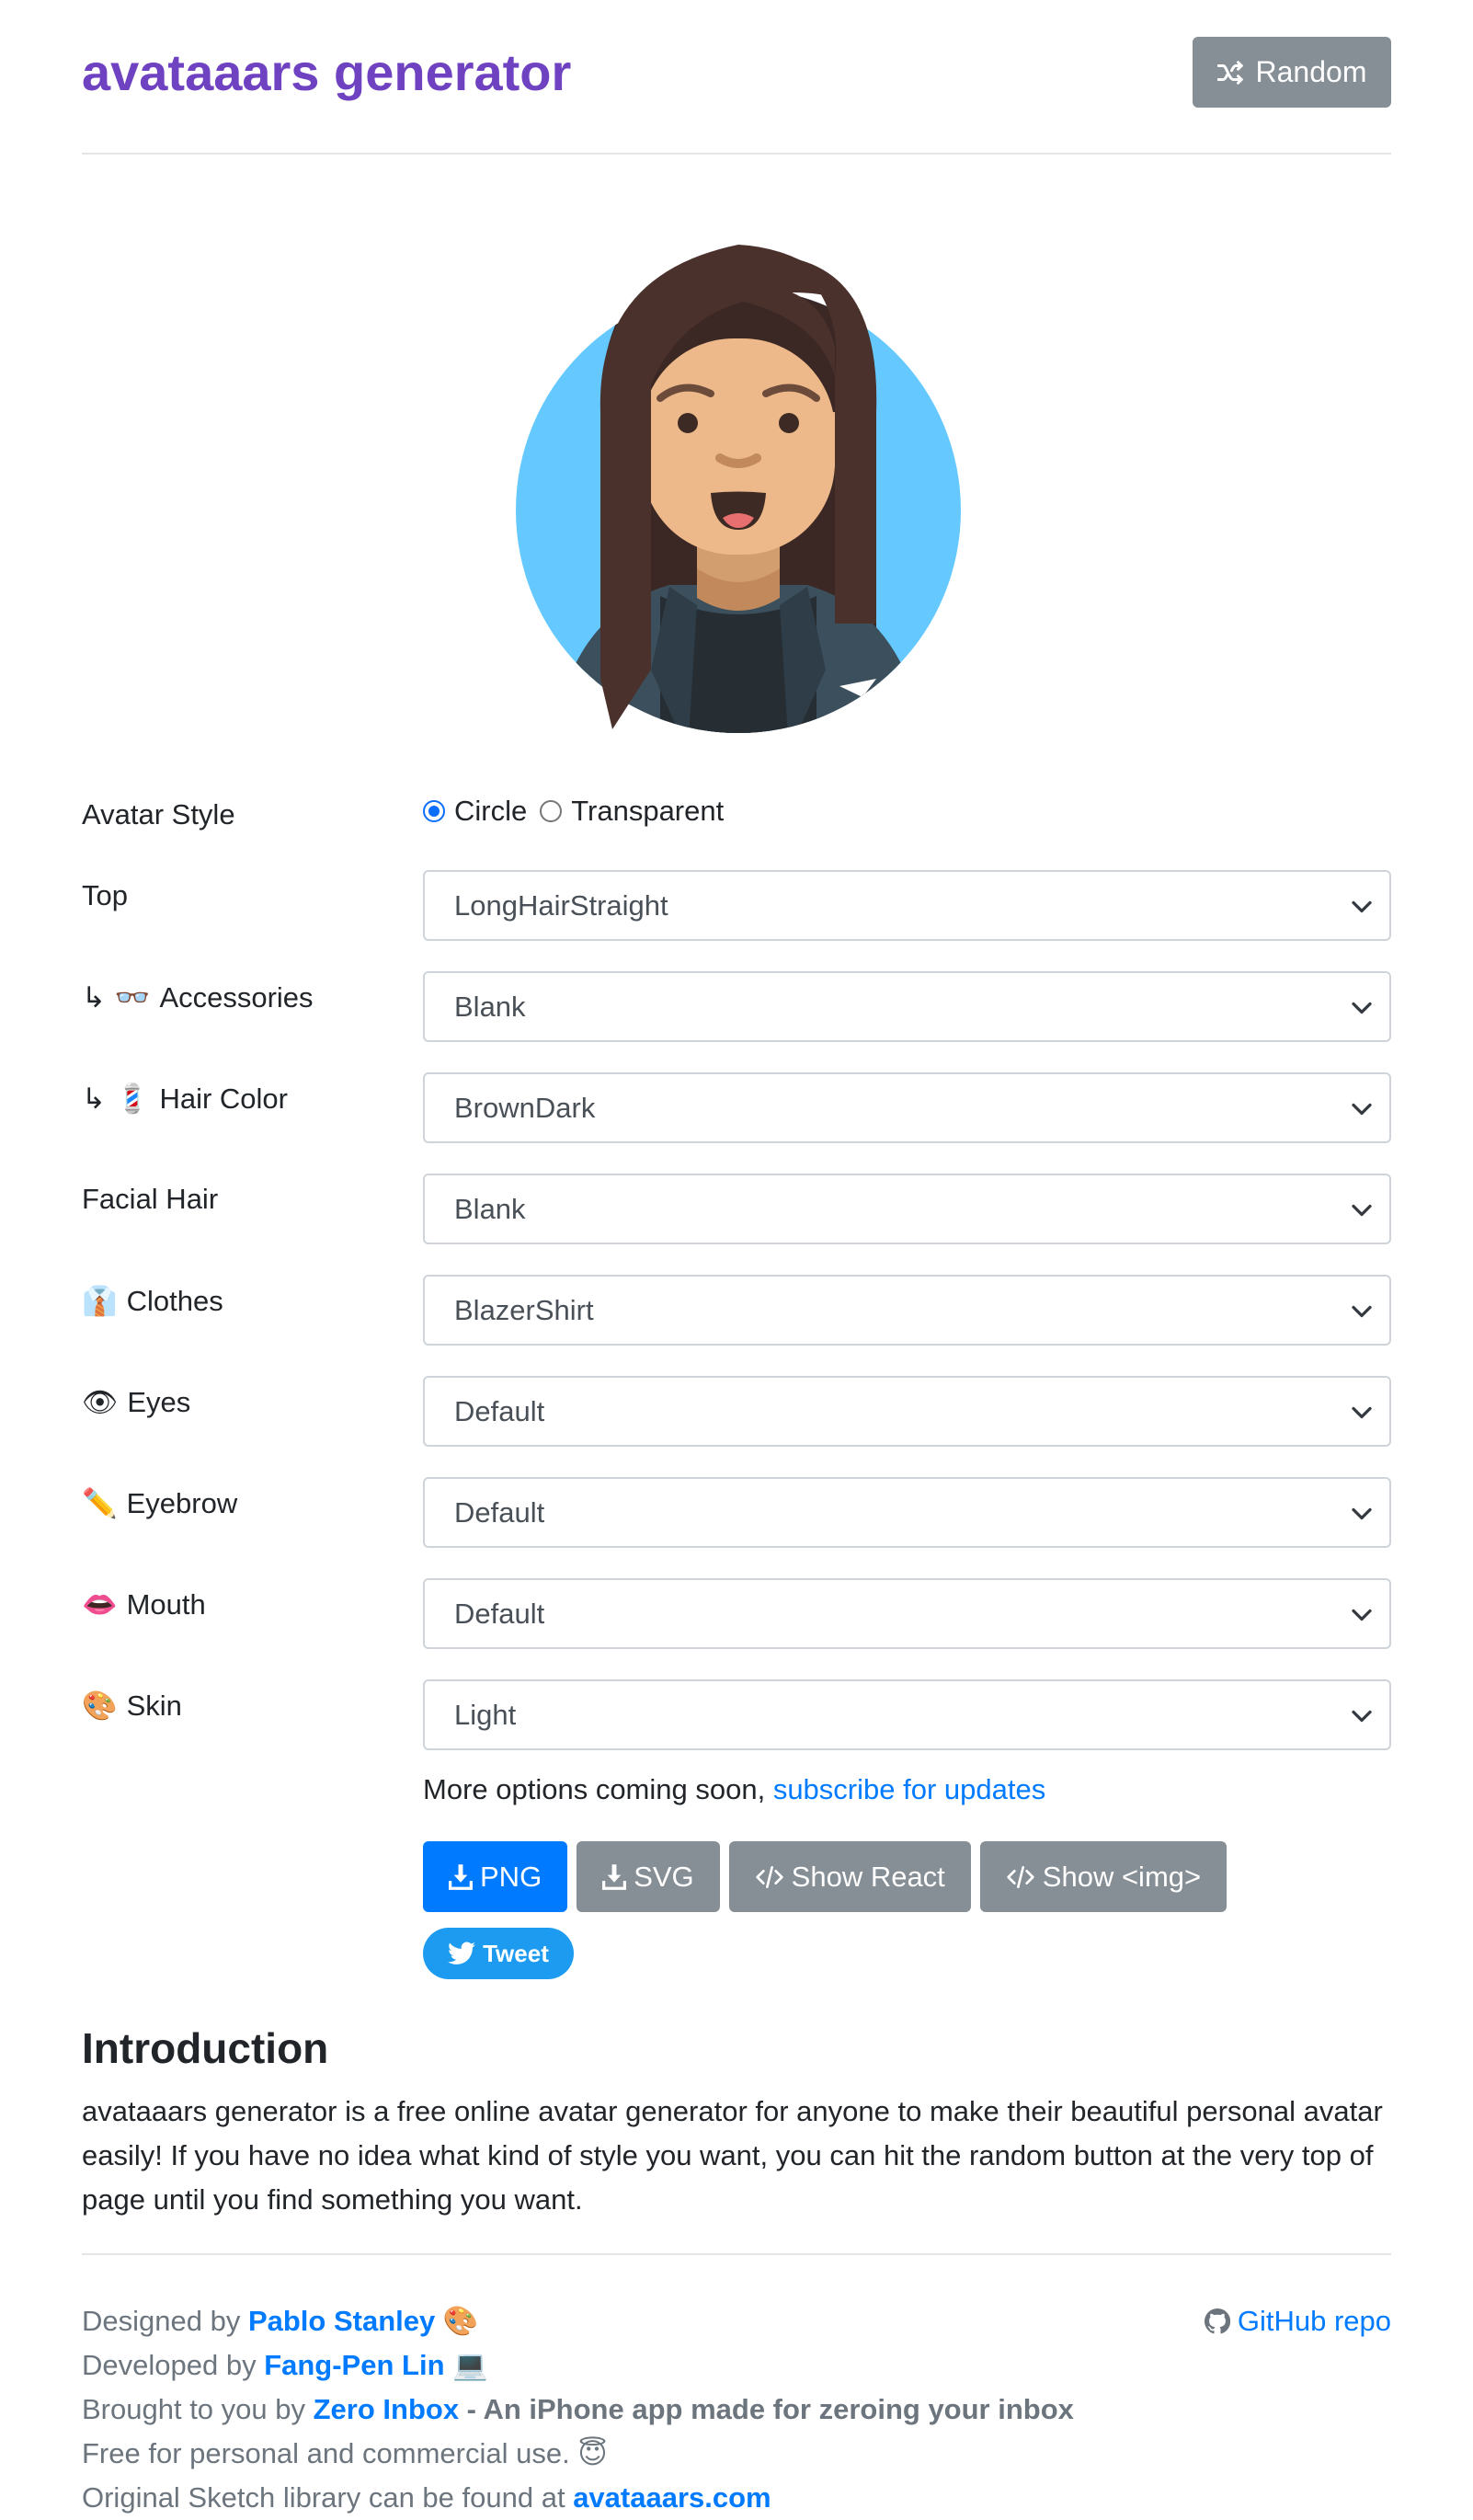 This screenshot has width=1473, height=2520. I want to click on designed-prefix: Designed by, so click(165, 2321).